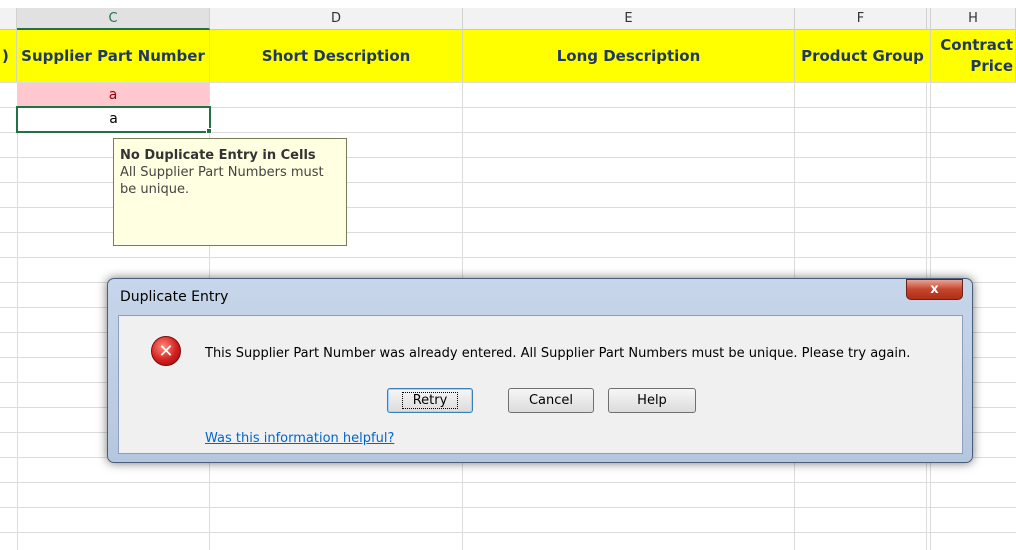  I want to click on column-header-f: F, so click(861, 19).